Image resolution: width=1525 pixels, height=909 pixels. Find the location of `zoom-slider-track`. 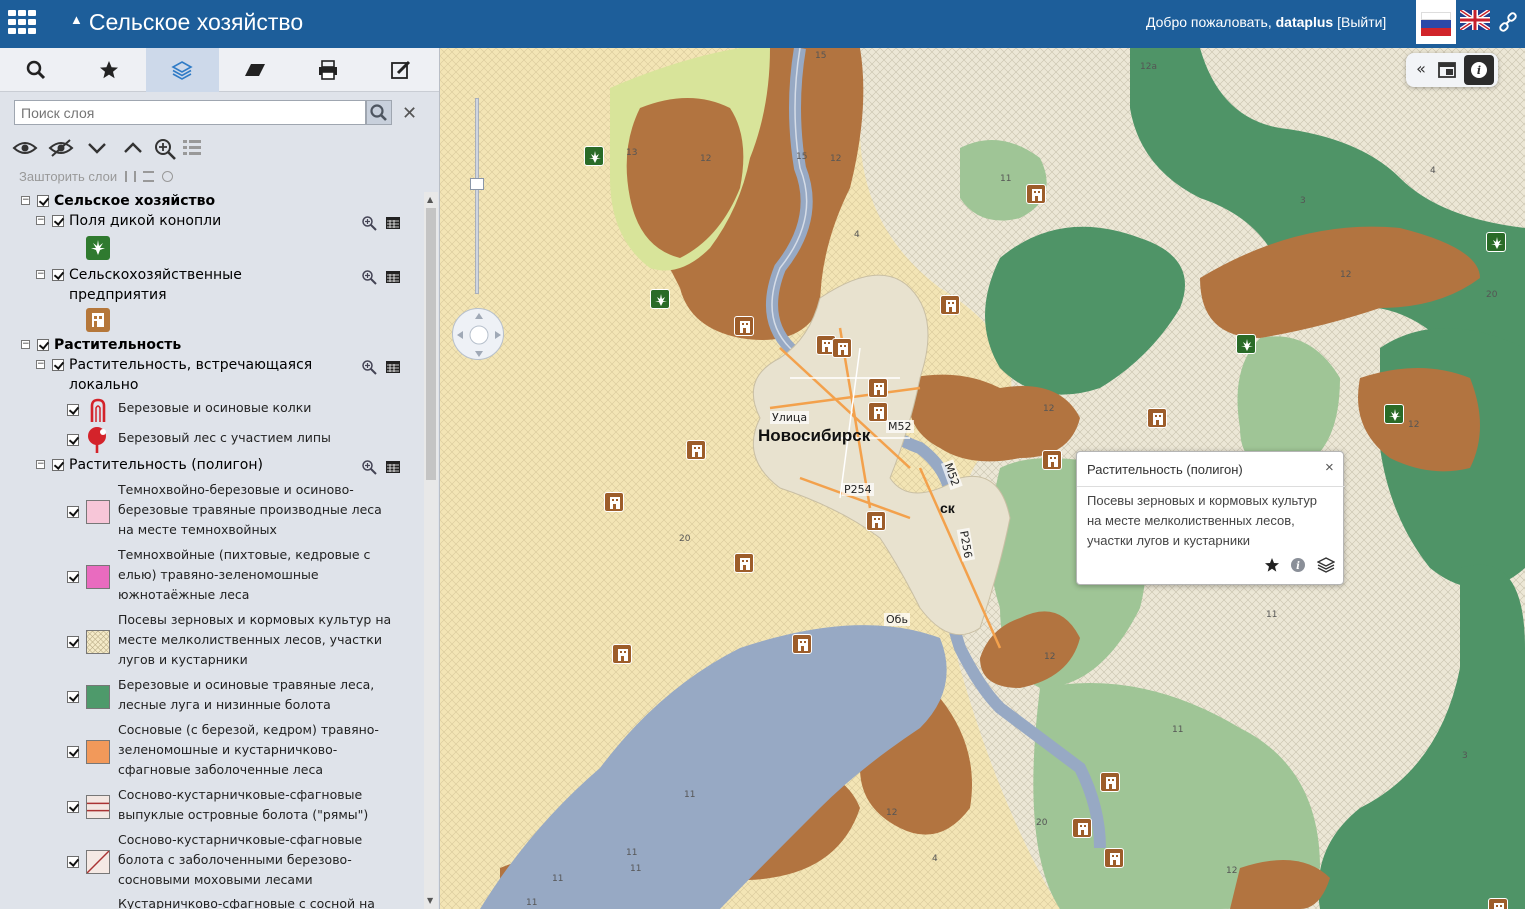

zoom-slider-track is located at coordinates (477, 196).